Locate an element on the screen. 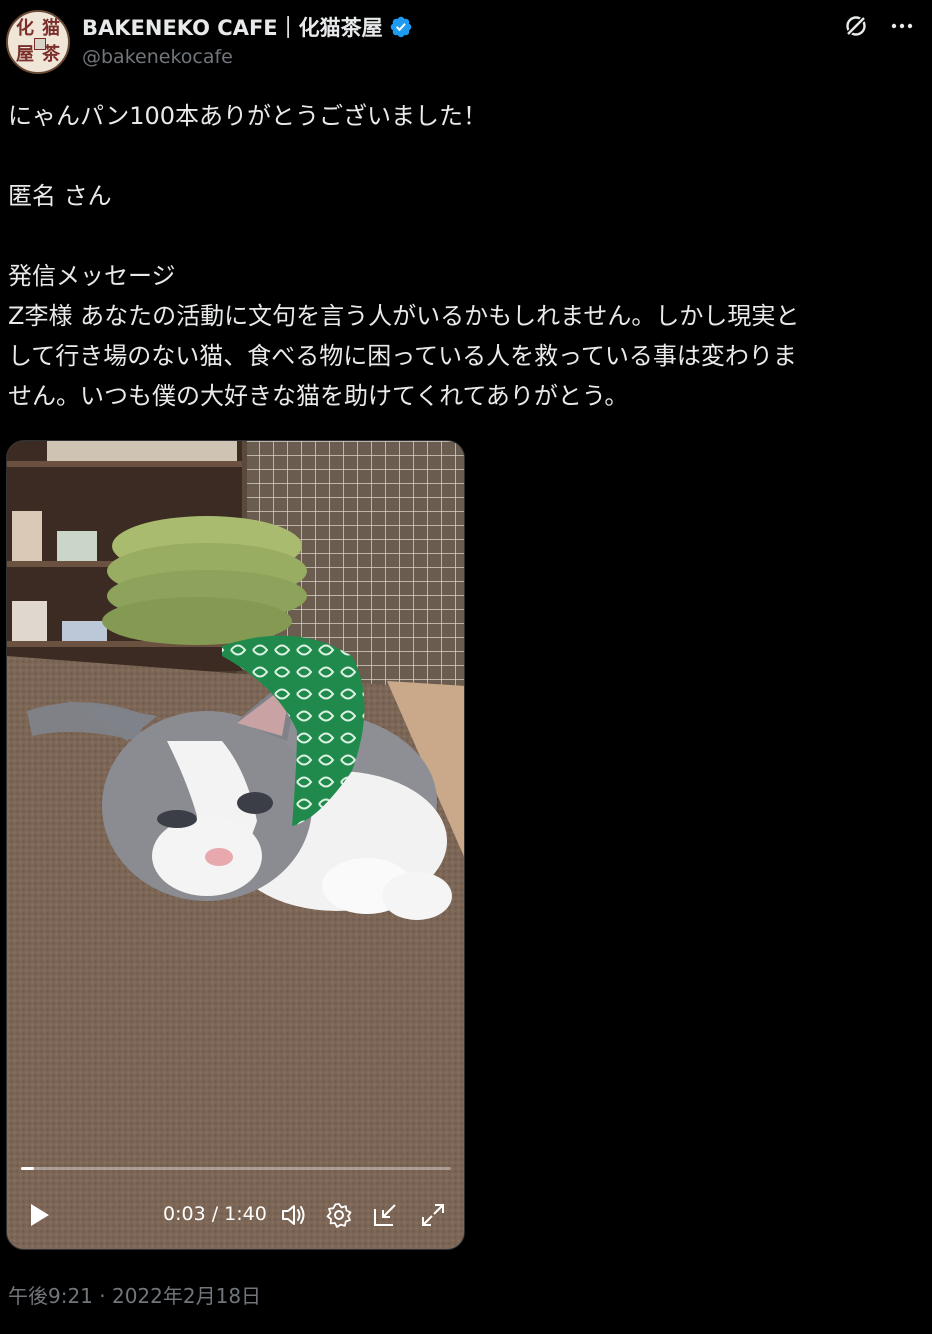 This screenshot has height=1334, width=932. avatar-center-mark is located at coordinates (40, 44).